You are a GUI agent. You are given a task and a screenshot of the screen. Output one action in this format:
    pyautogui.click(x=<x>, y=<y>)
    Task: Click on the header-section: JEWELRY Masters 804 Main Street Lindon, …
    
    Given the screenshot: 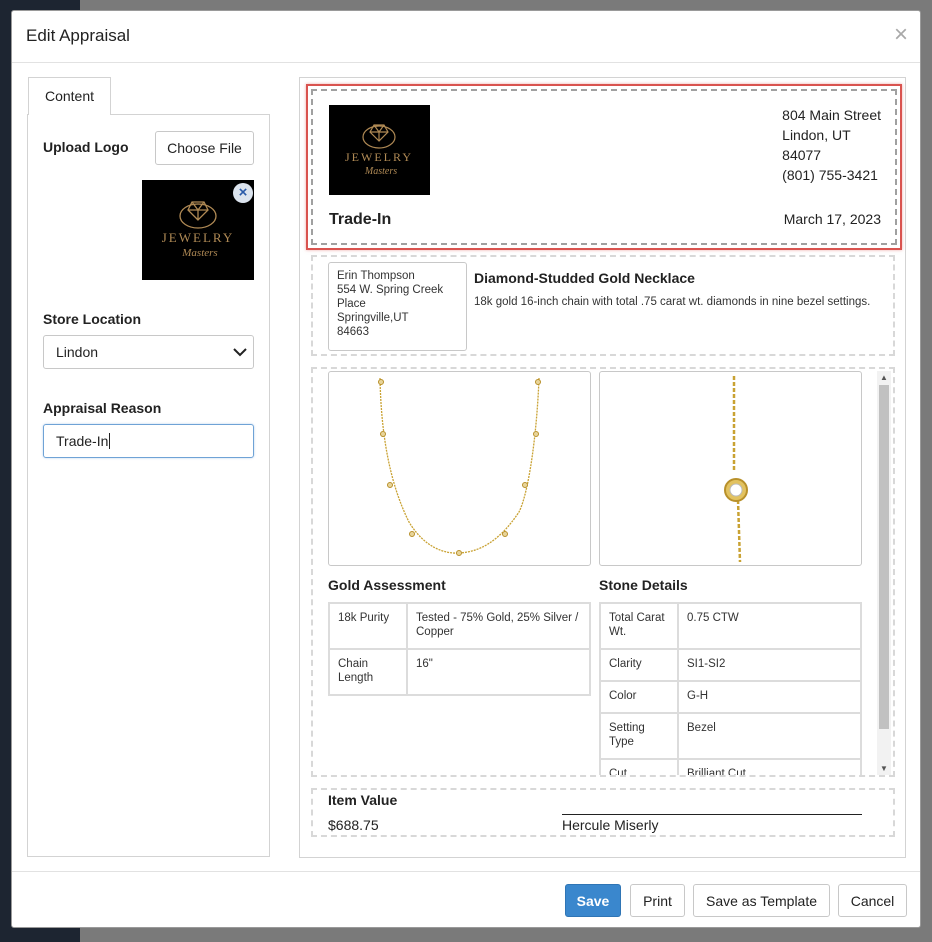 What is the action you would take?
    pyautogui.click(x=604, y=167)
    